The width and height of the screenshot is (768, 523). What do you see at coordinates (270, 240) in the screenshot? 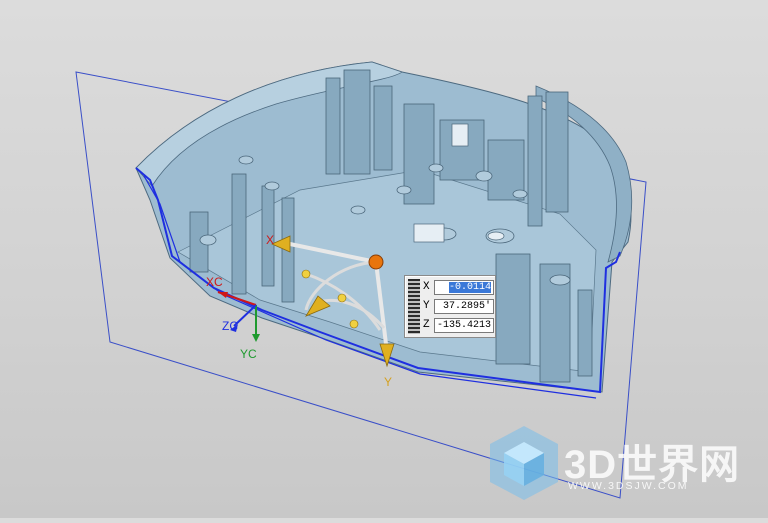
I see `manipulator-x-label: X` at bounding box center [270, 240].